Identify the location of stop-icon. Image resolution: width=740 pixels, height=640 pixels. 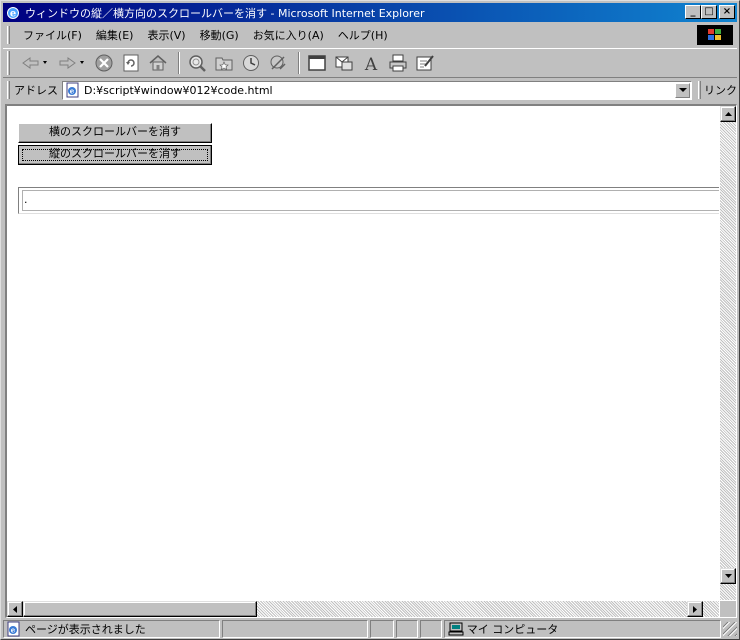
(104, 63).